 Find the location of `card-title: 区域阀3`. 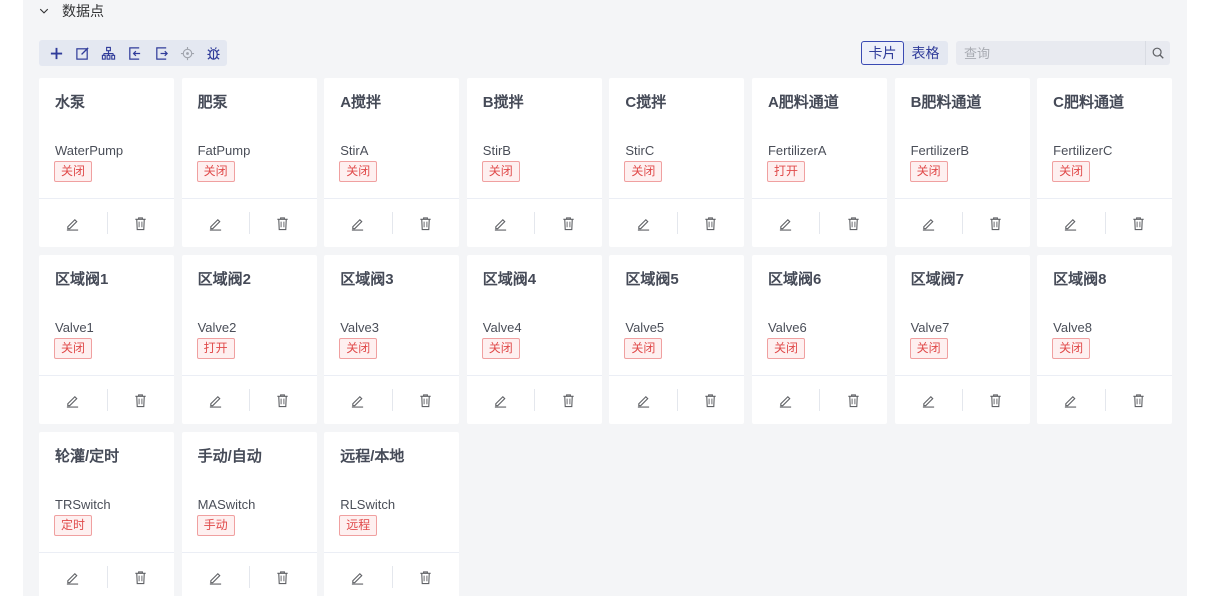

card-title: 区域阀3 is located at coordinates (367, 279).